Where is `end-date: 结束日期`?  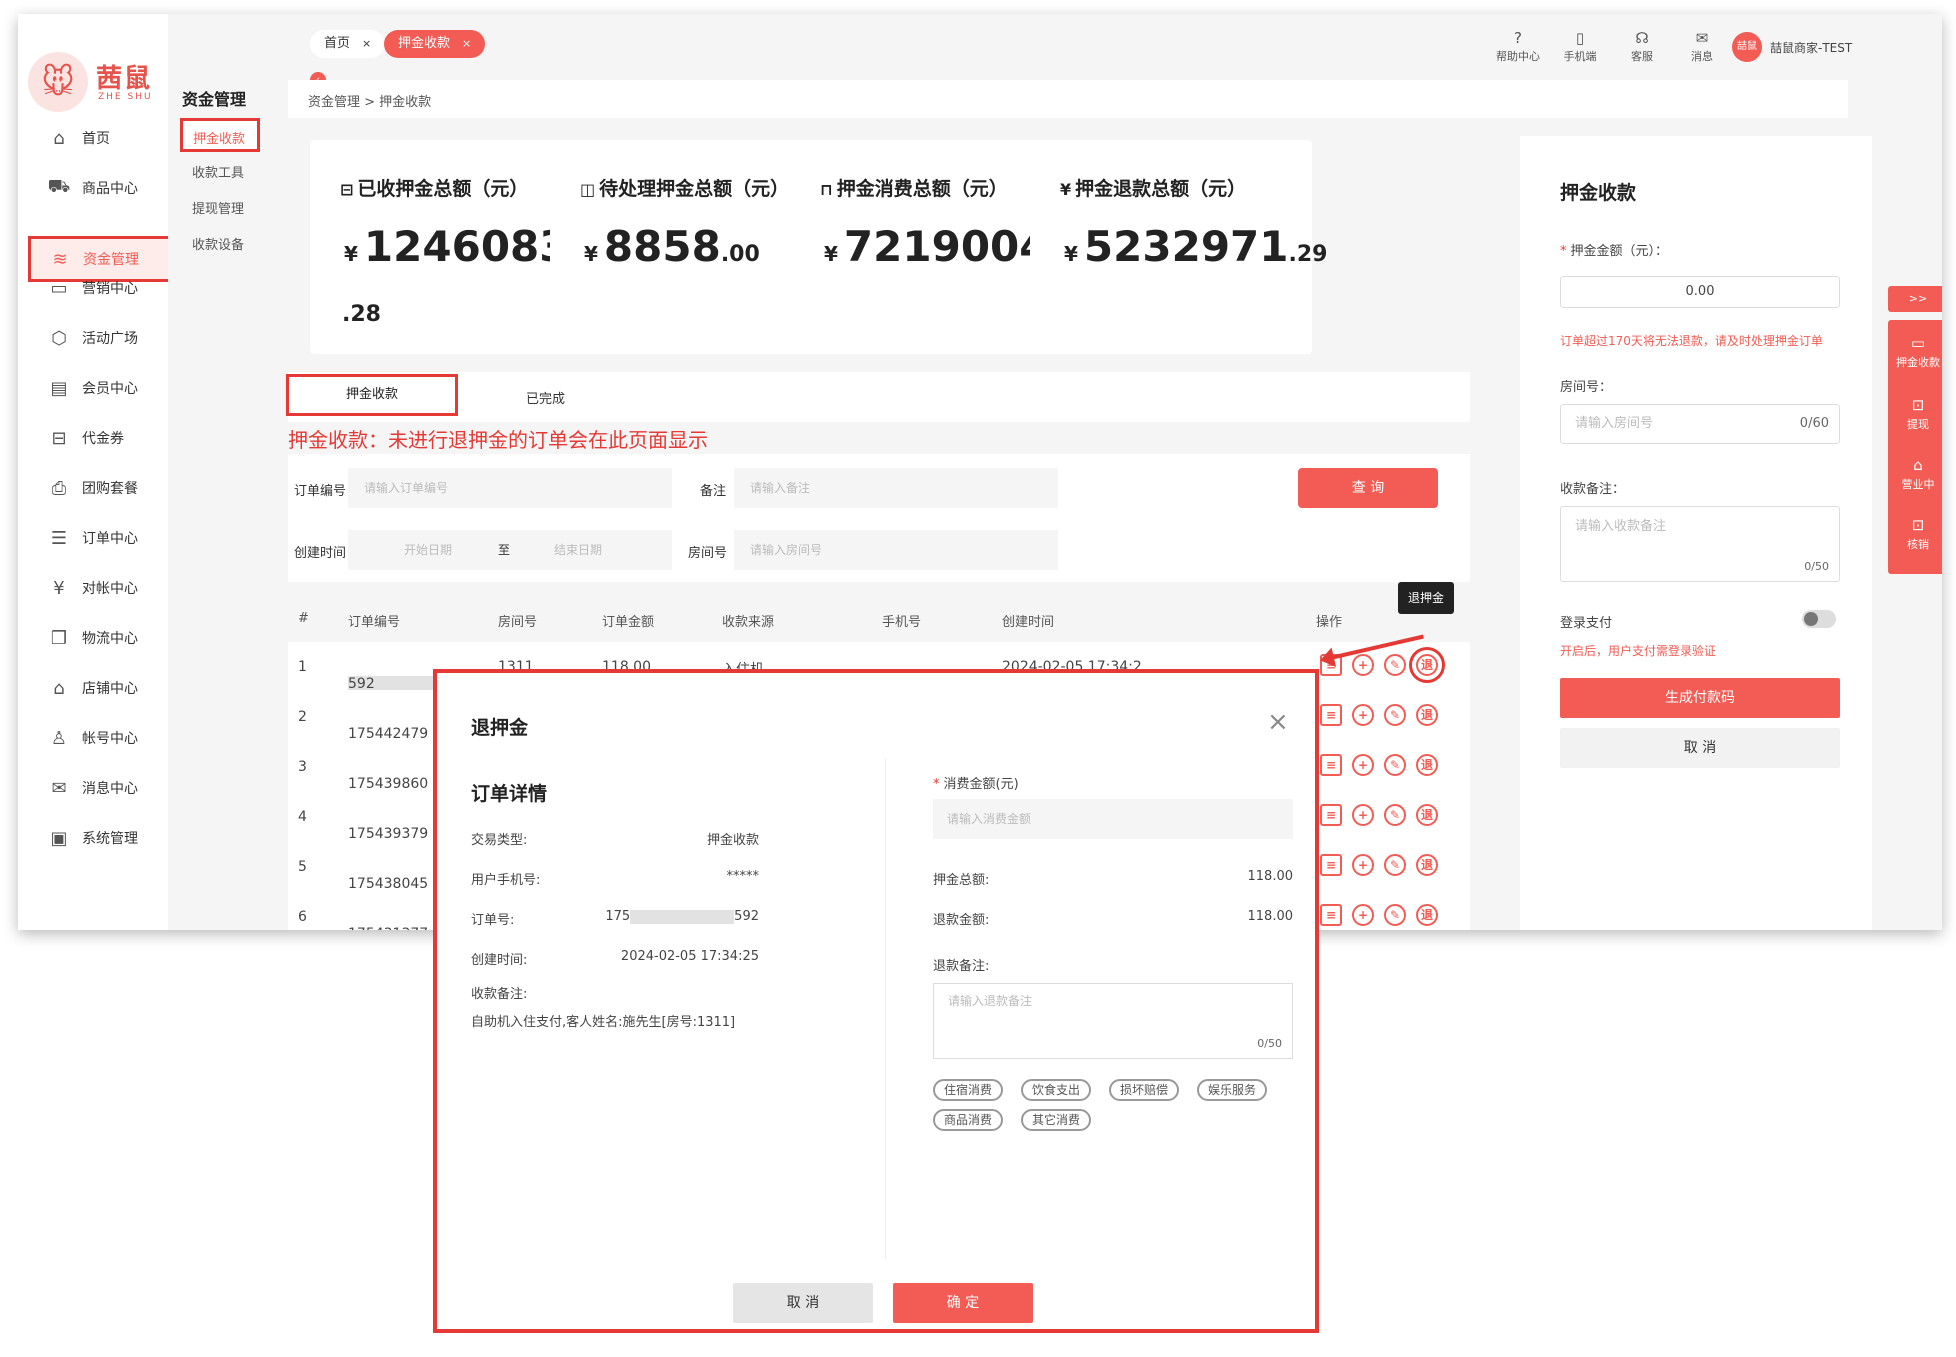 end-date: 结束日期 is located at coordinates (578, 550).